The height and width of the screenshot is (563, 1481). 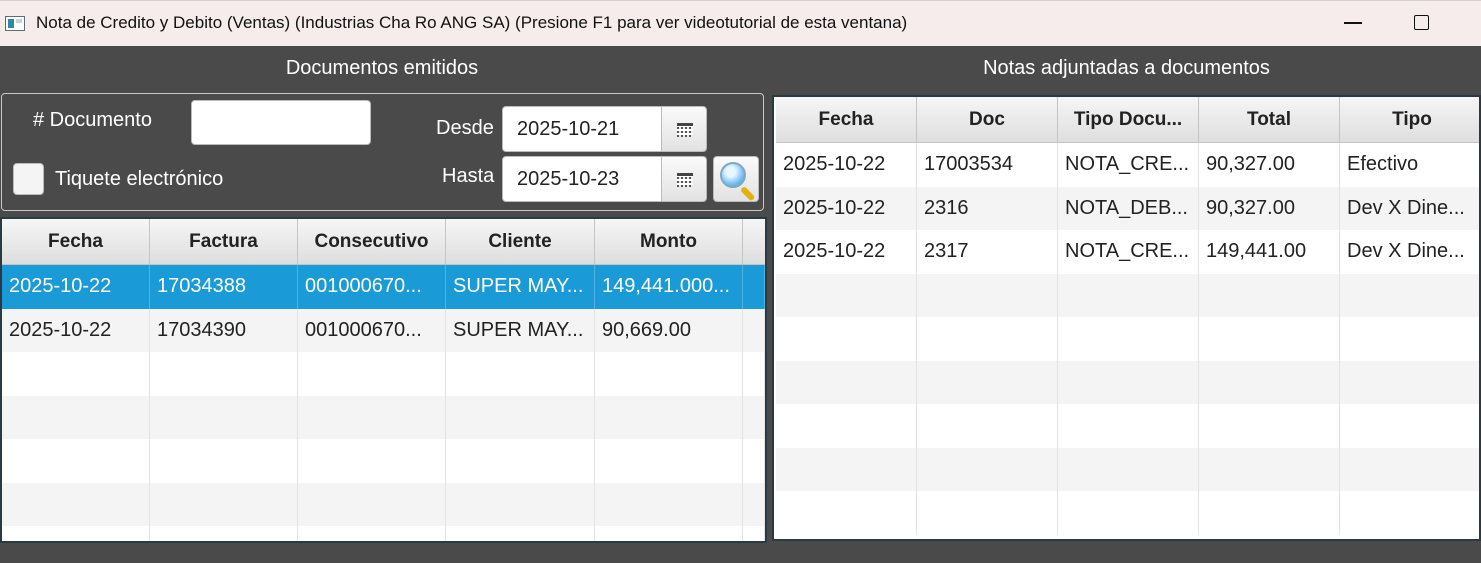 What do you see at coordinates (1409, 165) in the screenshot?
I see `cell-tipo: Efectivo` at bounding box center [1409, 165].